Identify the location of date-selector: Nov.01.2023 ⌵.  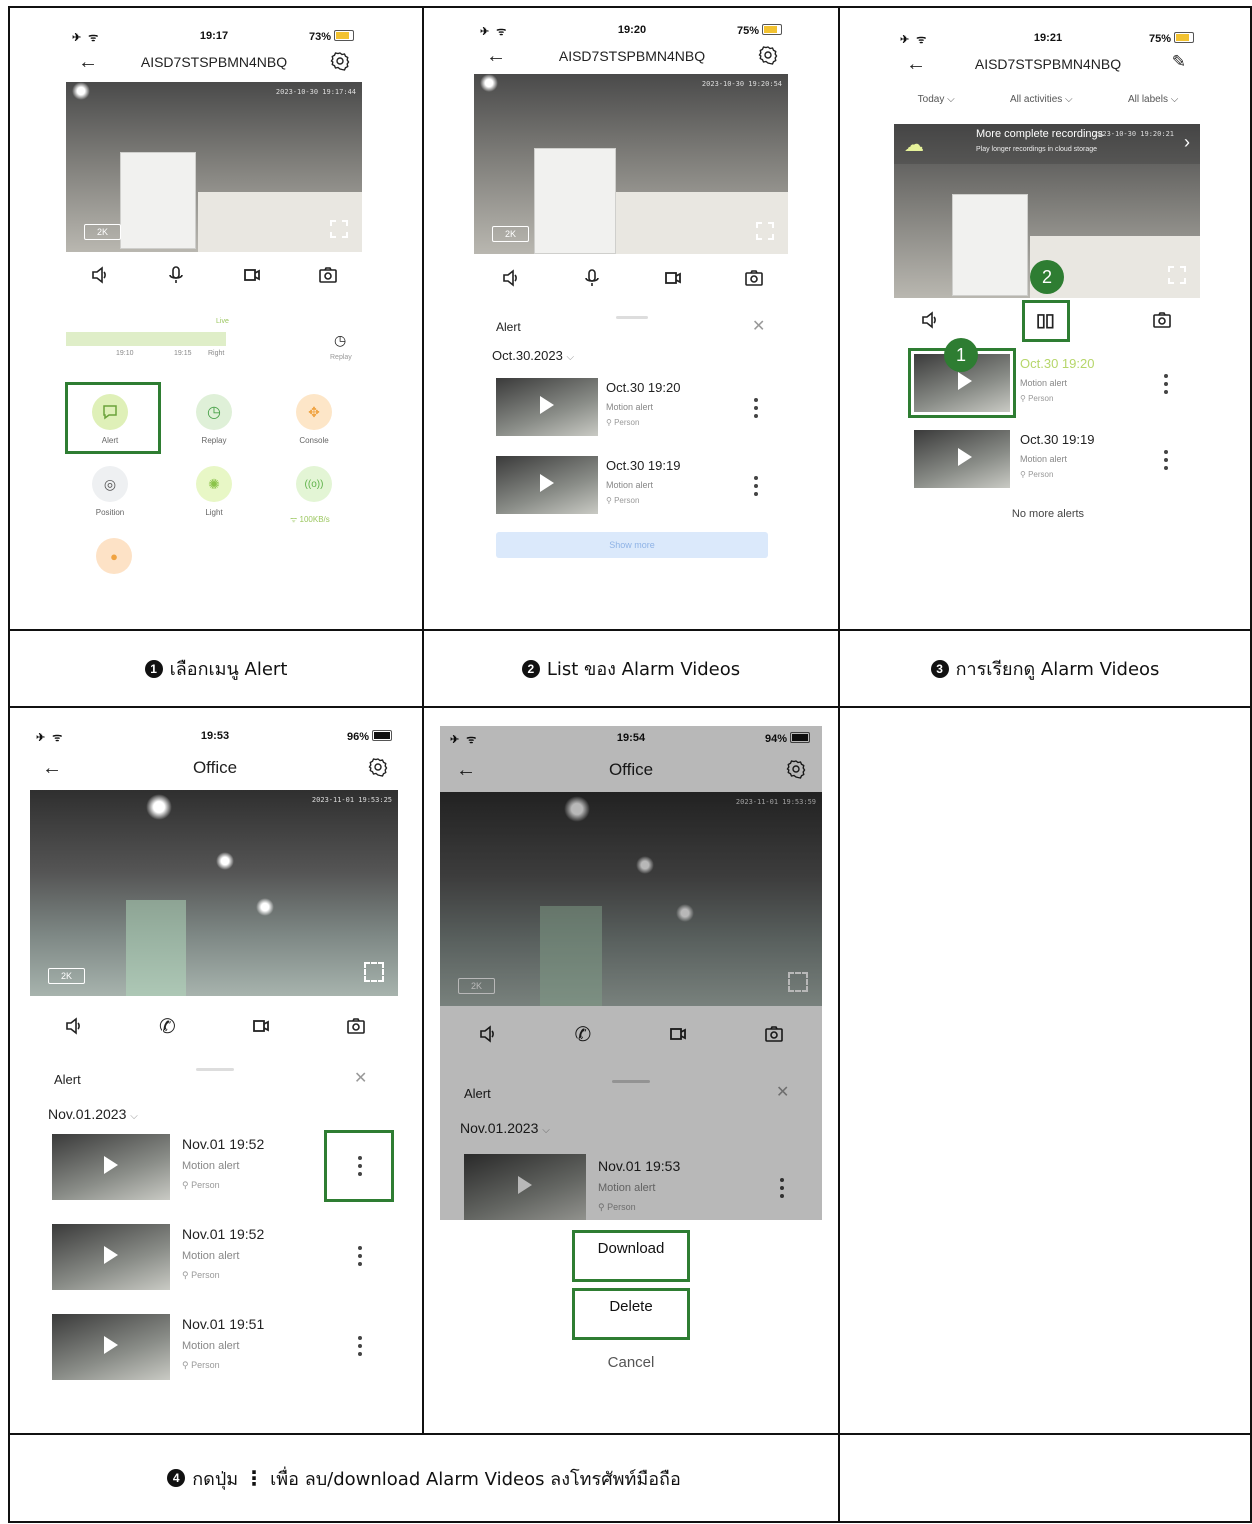
(93, 1114).